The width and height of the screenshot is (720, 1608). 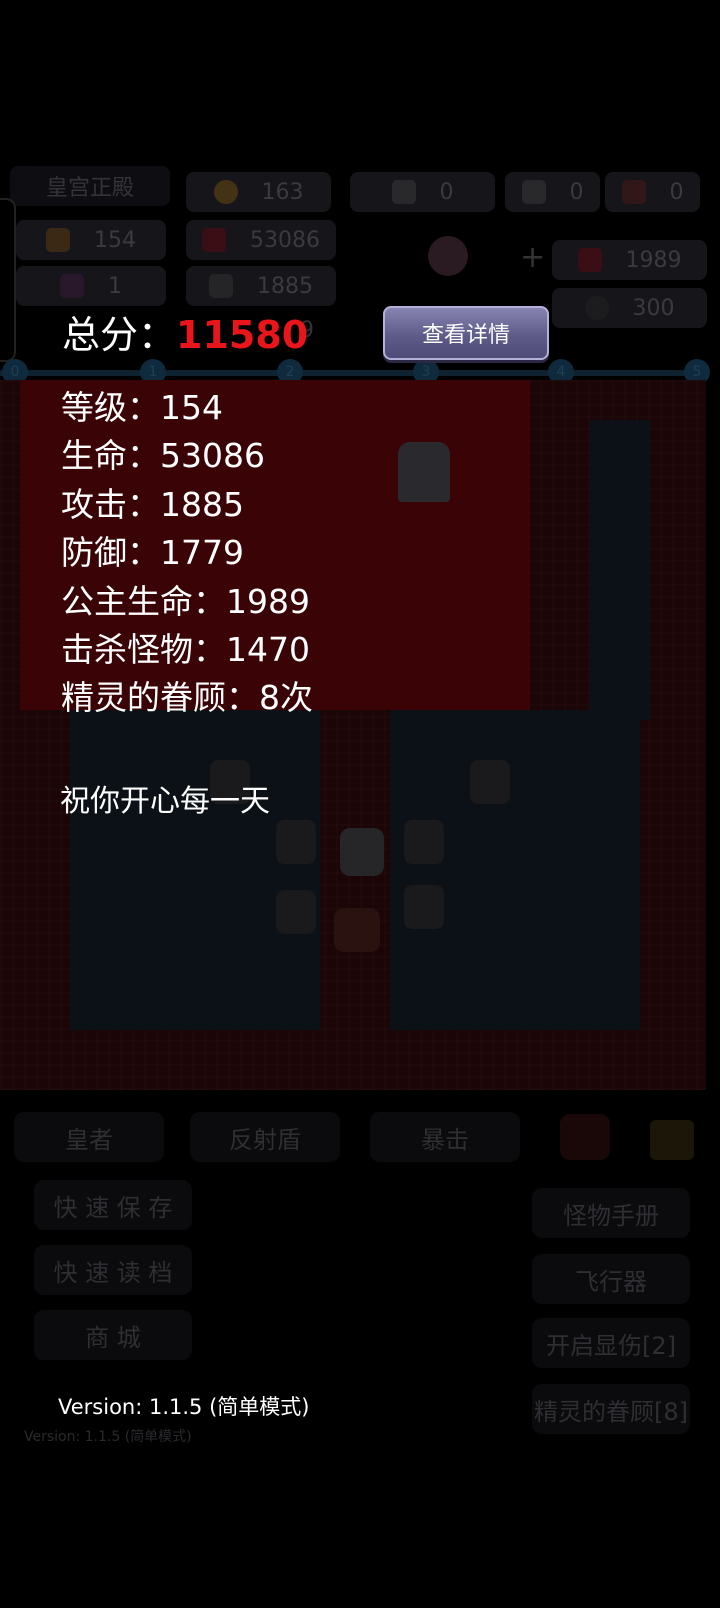 What do you see at coordinates (91, 286) in the screenshot?
I see `potion-counter: 1` at bounding box center [91, 286].